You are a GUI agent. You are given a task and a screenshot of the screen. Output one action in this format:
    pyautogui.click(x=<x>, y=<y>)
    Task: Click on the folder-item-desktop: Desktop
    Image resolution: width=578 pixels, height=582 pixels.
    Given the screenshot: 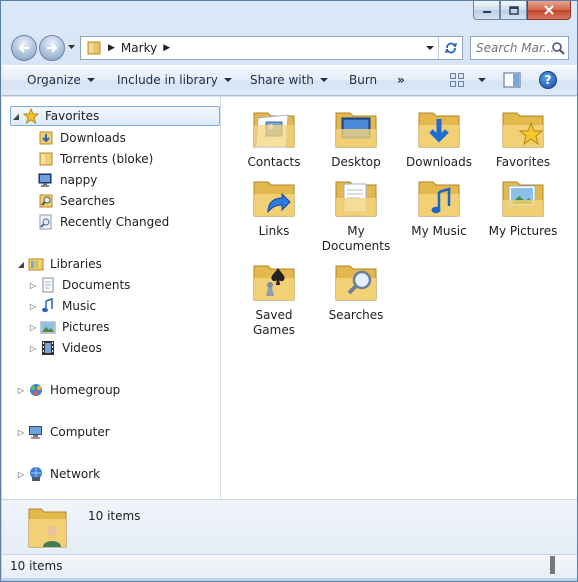 What is the action you would take?
    pyautogui.click(x=356, y=137)
    